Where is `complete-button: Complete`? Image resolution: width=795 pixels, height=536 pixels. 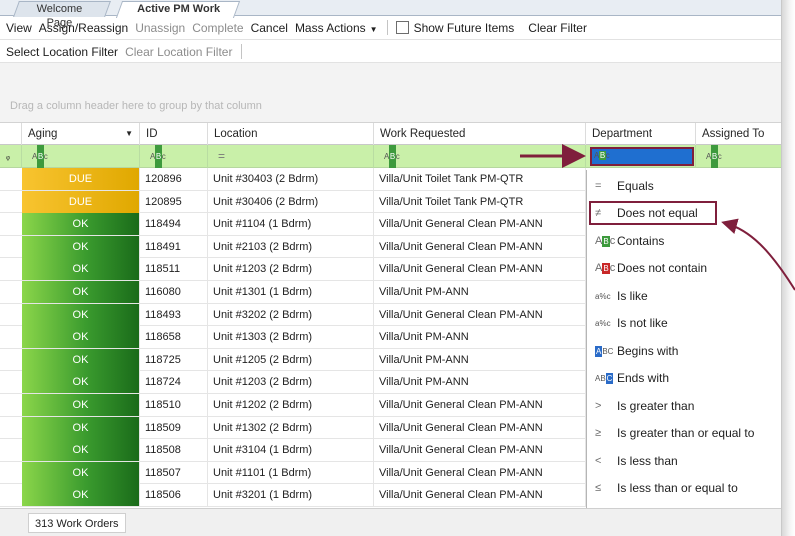 complete-button: Complete is located at coordinates (217, 28).